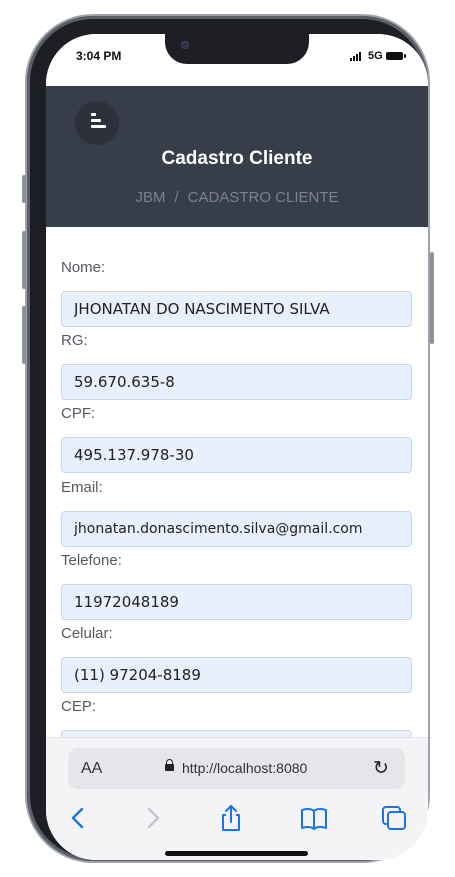  I want to click on email-input, so click(236, 529).